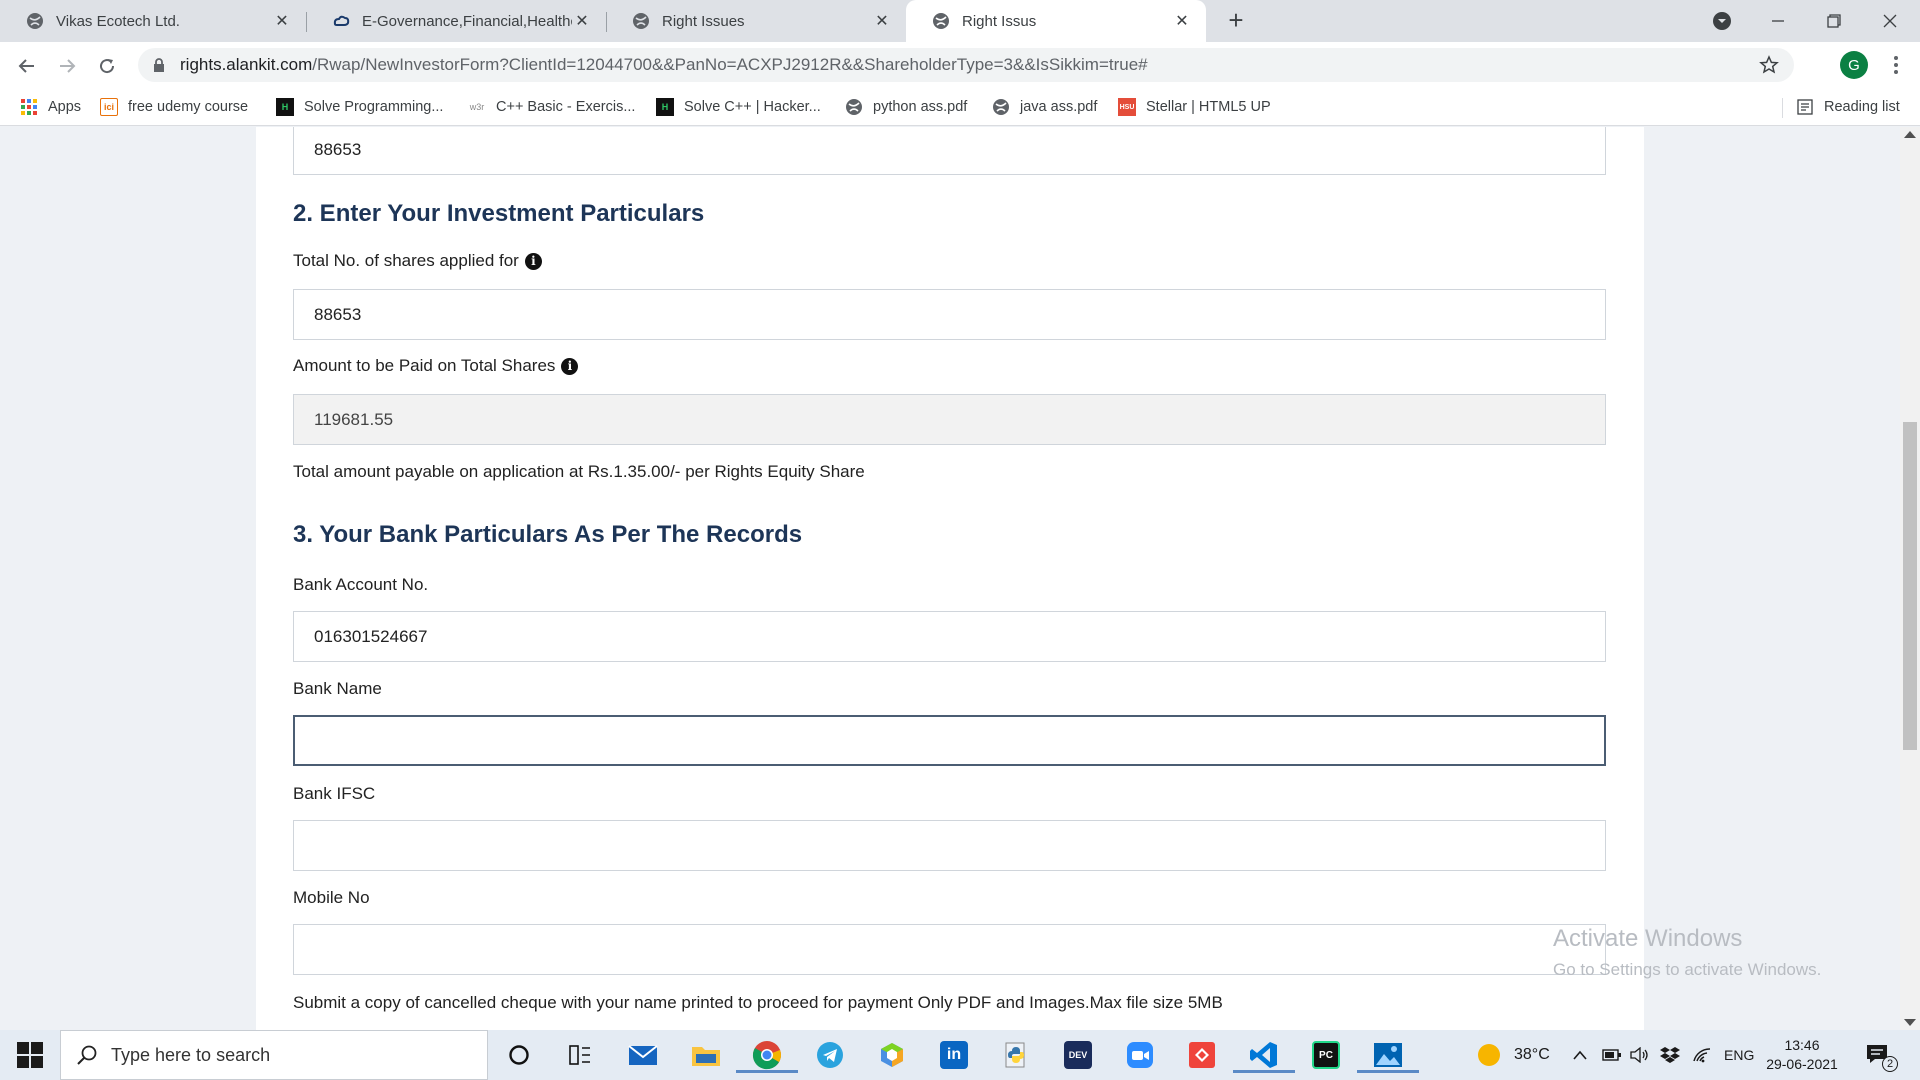 The image size is (1920, 1080). I want to click on weather-widget: 38°C, so click(1514, 1055).